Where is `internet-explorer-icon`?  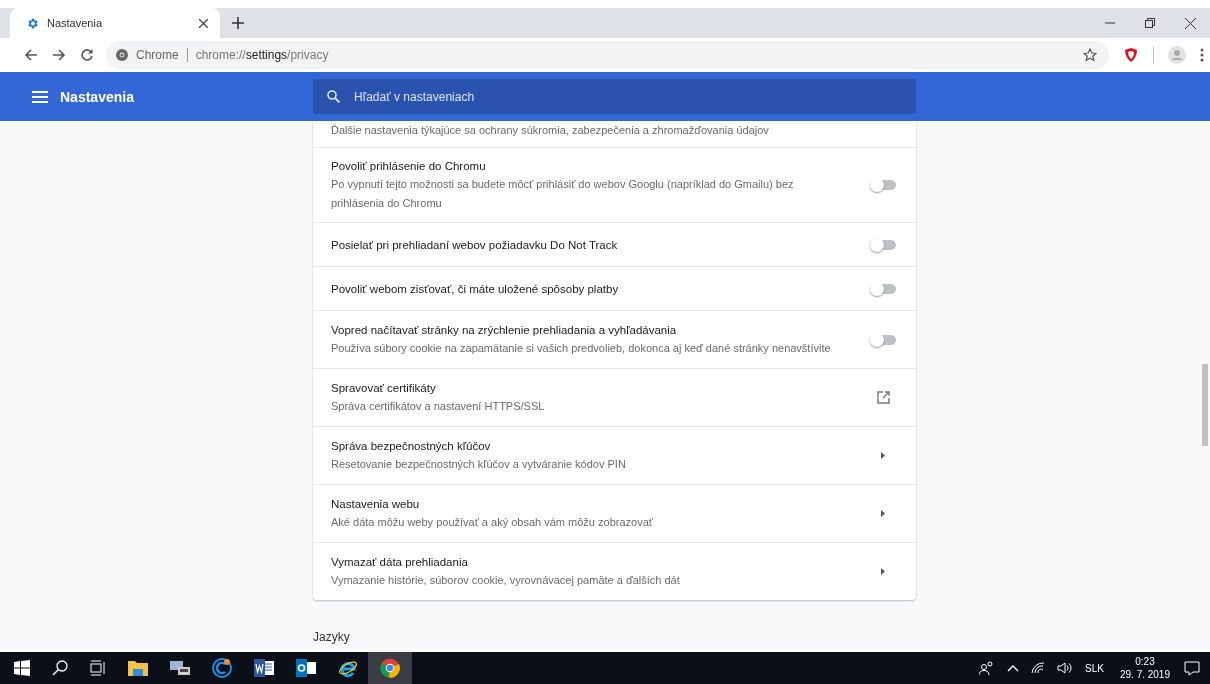 internet-explorer-icon is located at coordinates (348, 668).